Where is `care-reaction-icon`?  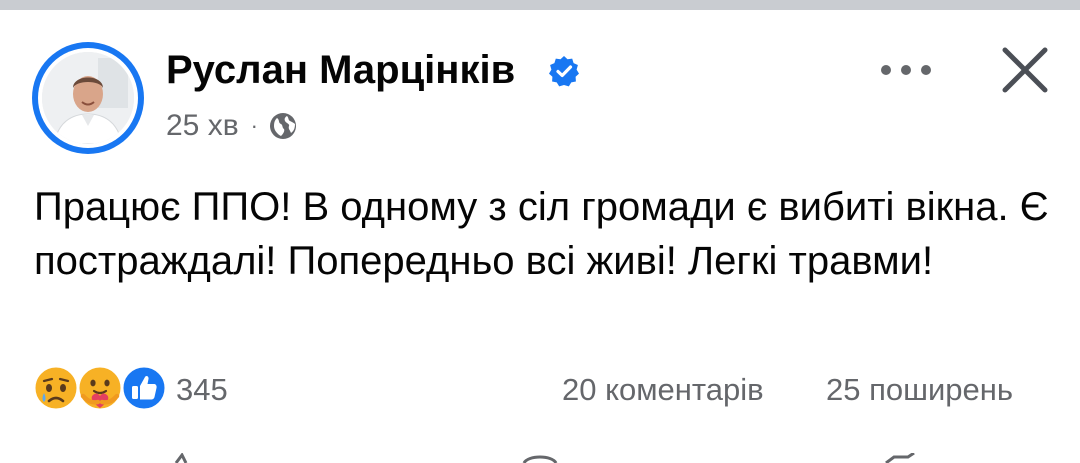 care-reaction-icon is located at coordinates (100, 388).